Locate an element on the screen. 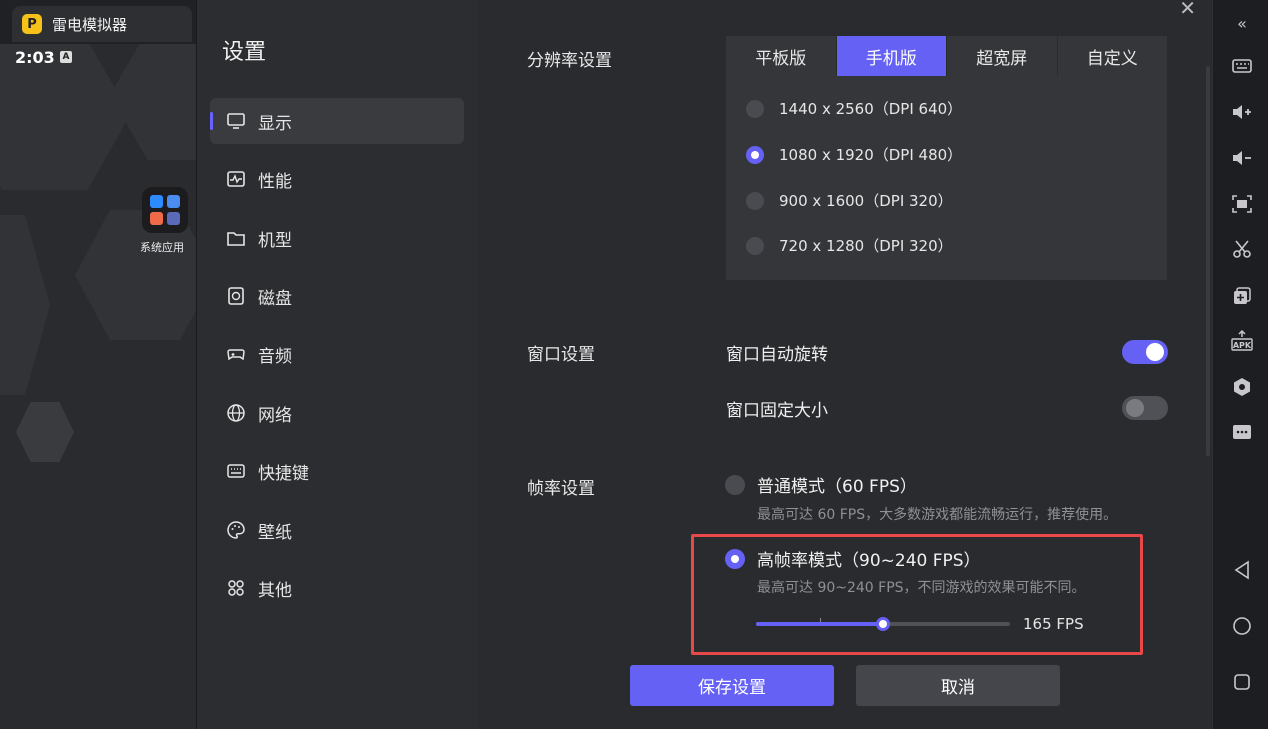 The image size is (1268, 729). resolution-option-label: 1440 x 2560（DPI 640） is located at coordinates (871, 109).